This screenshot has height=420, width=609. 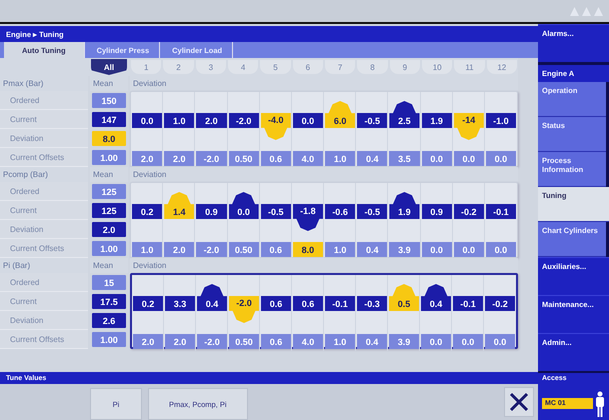 I want to click on mean-value: 17.5, so click(x=109, y=301).